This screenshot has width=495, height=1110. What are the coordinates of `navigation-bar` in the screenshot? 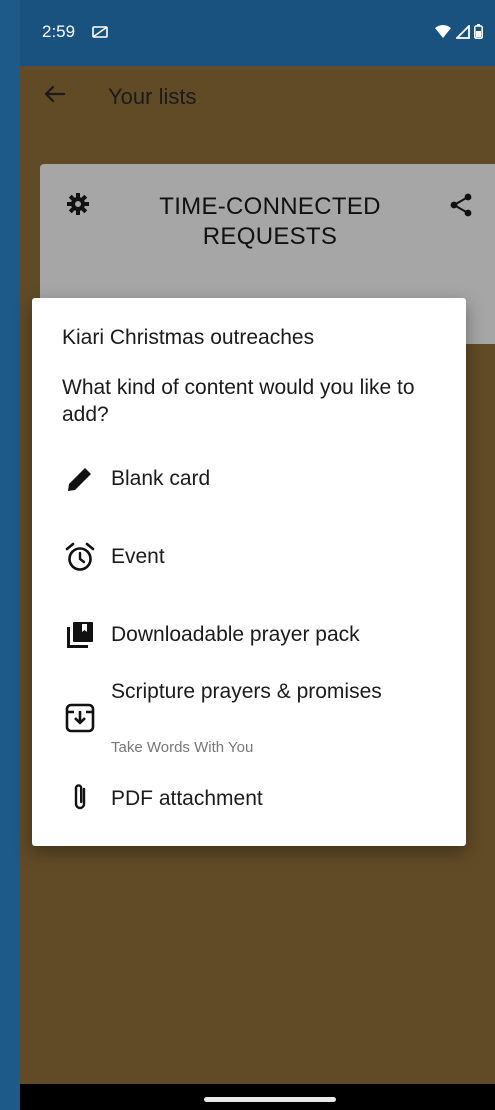 It's located at (257, 1097).